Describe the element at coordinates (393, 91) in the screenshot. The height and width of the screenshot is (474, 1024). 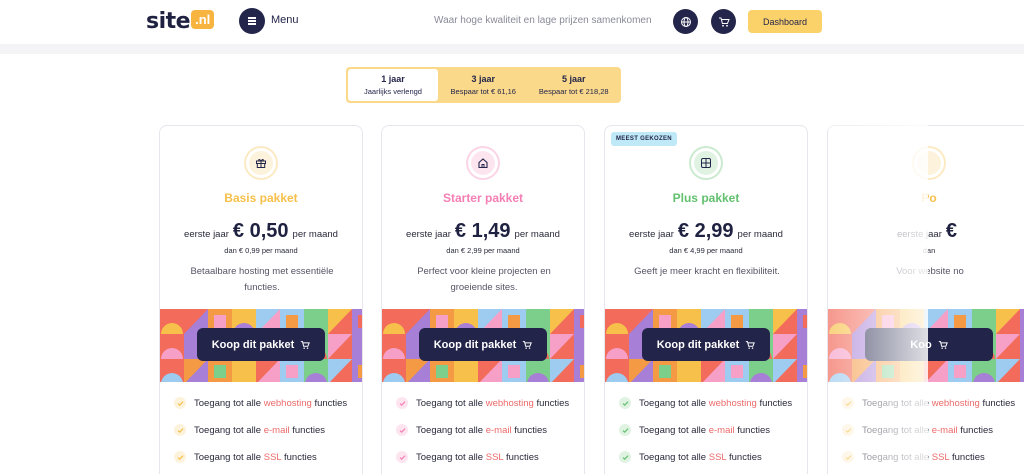
I see `period-subtitle: Jaarlijks verlengd` at that location.